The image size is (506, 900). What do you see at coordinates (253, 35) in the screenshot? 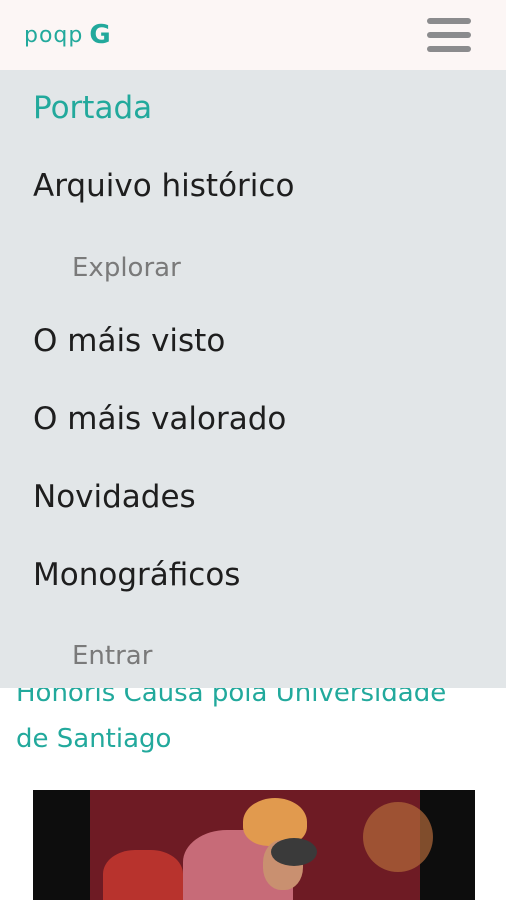
I see `top-bar: poqp G` at bounding box center [253, 35].